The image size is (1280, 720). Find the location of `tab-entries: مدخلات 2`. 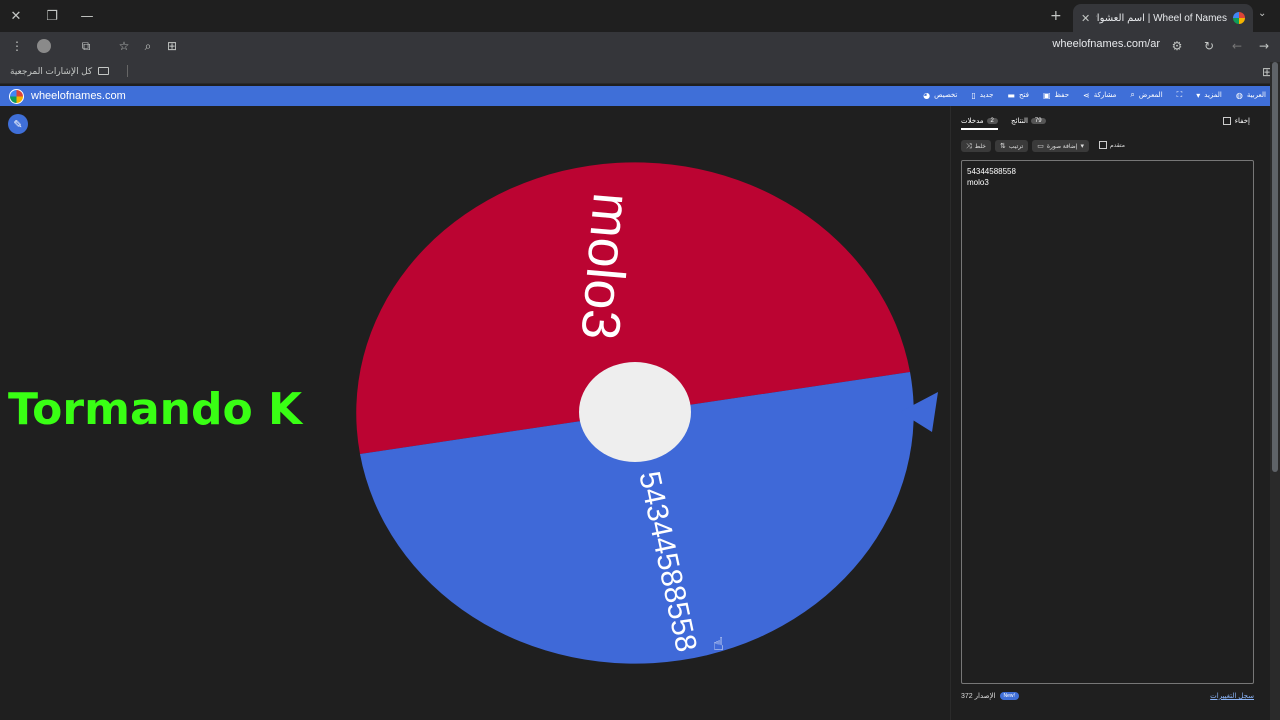

tab-entries: مدخلات 2 is located at coordinates (979, 123).